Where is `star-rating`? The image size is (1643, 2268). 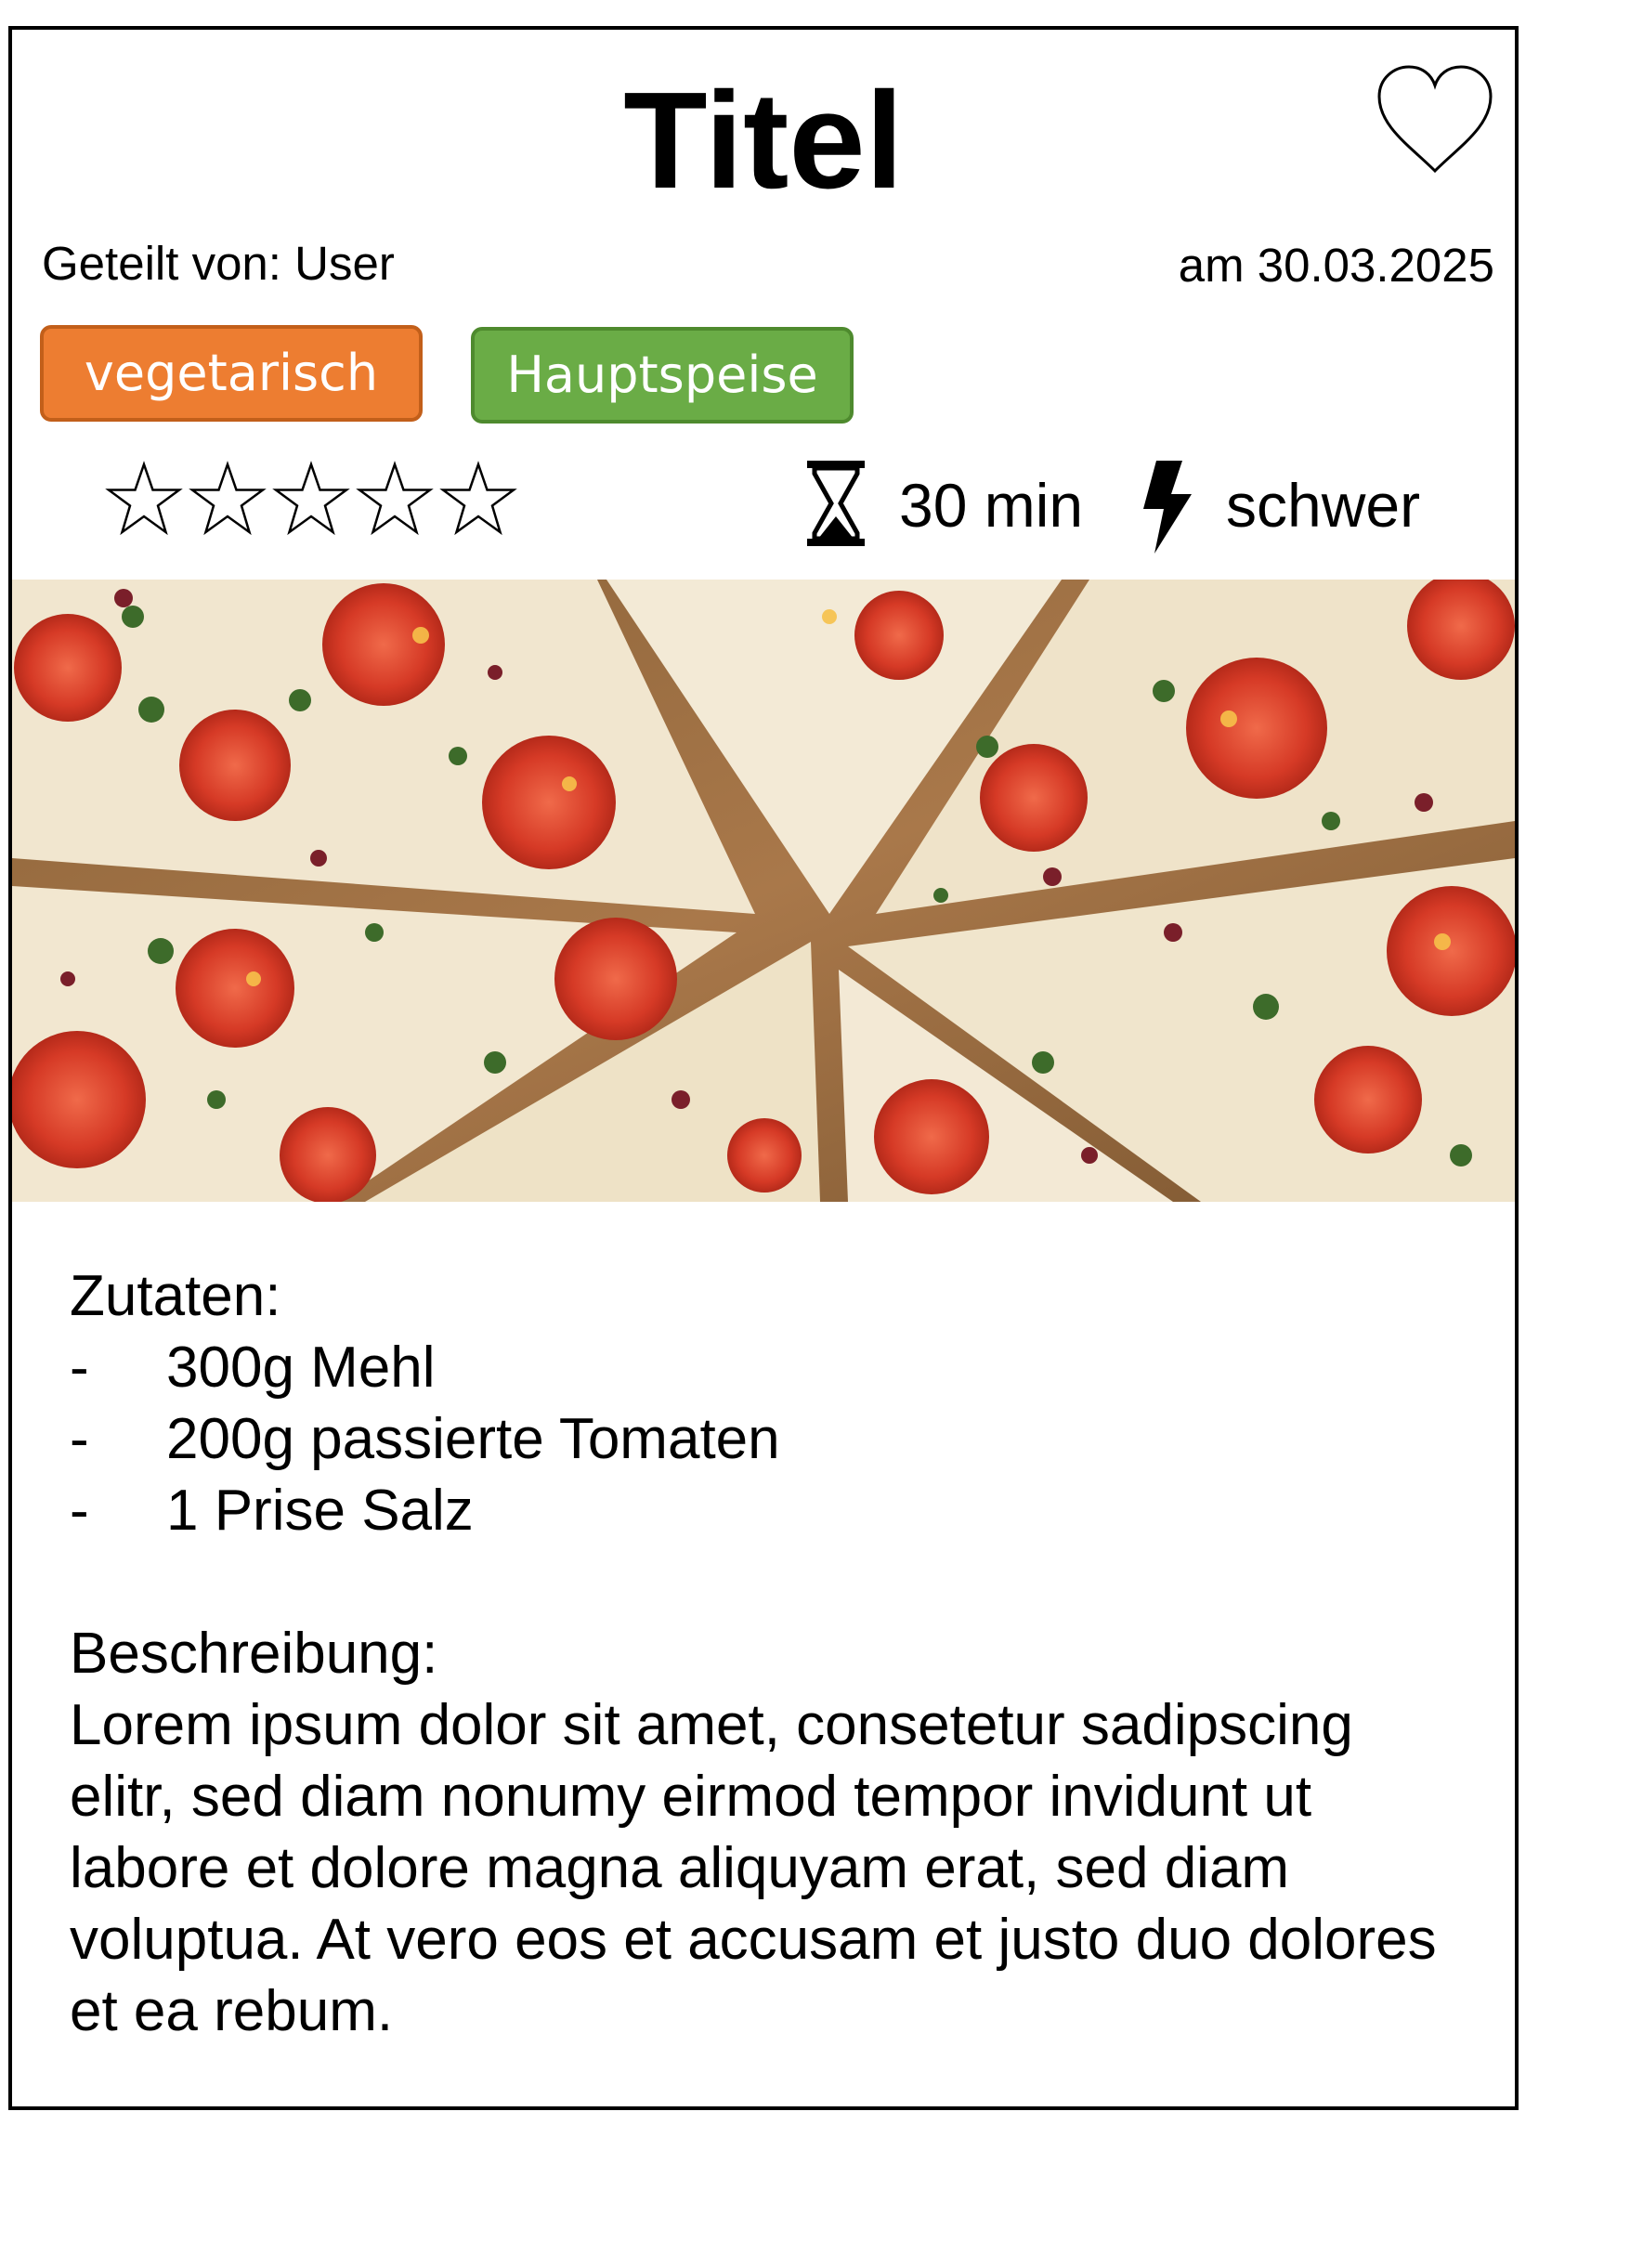 star-rating is located at coordinates (311, 500).